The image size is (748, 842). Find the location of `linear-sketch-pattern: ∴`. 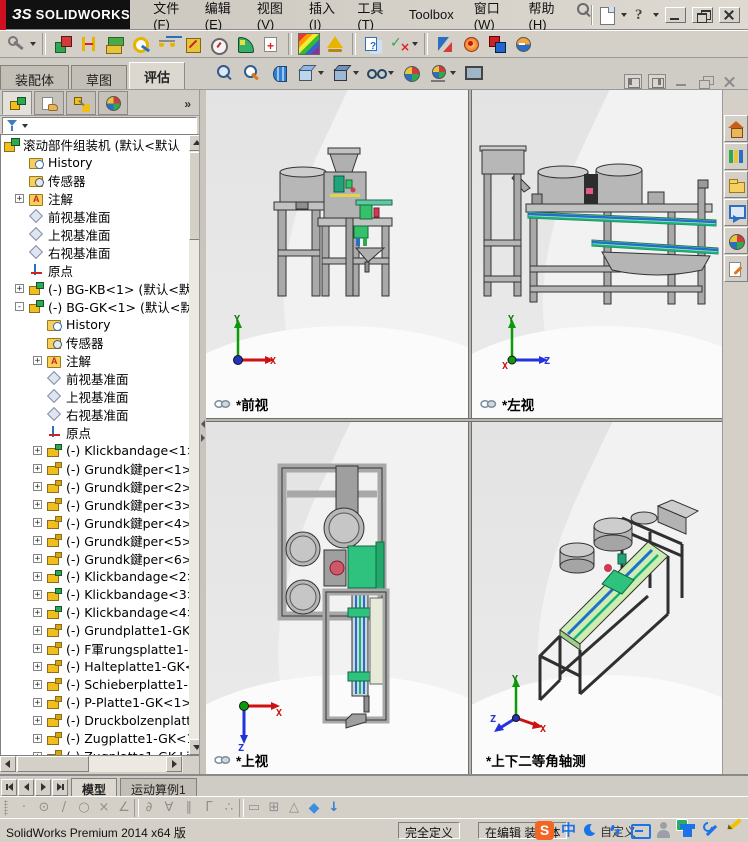

linear-sketch-pattern: ∴ is located at coordinates (229, 808).